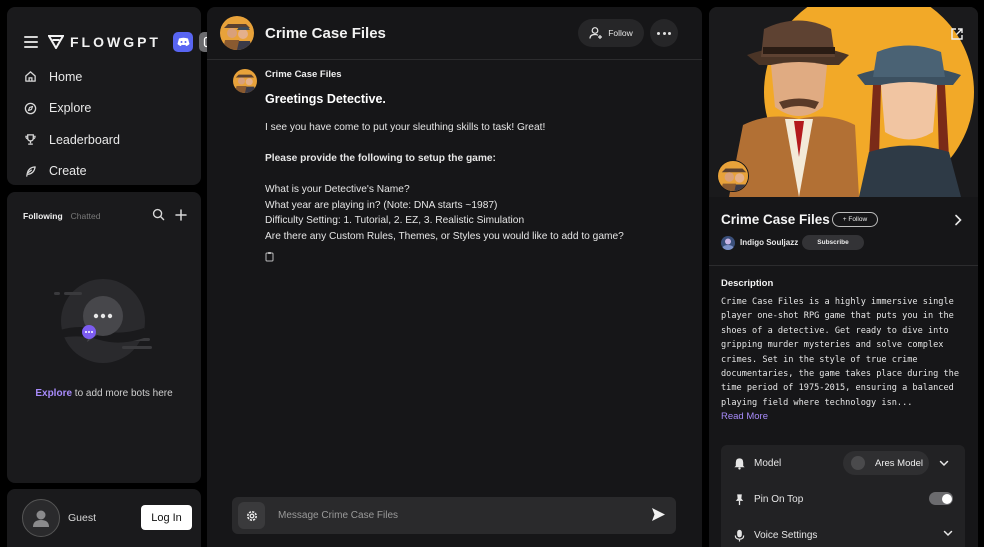  What do you see at coordinates (68, 171) in the screenshot?
I see `nav-label-create: Create` at bounding box center [68, 171].